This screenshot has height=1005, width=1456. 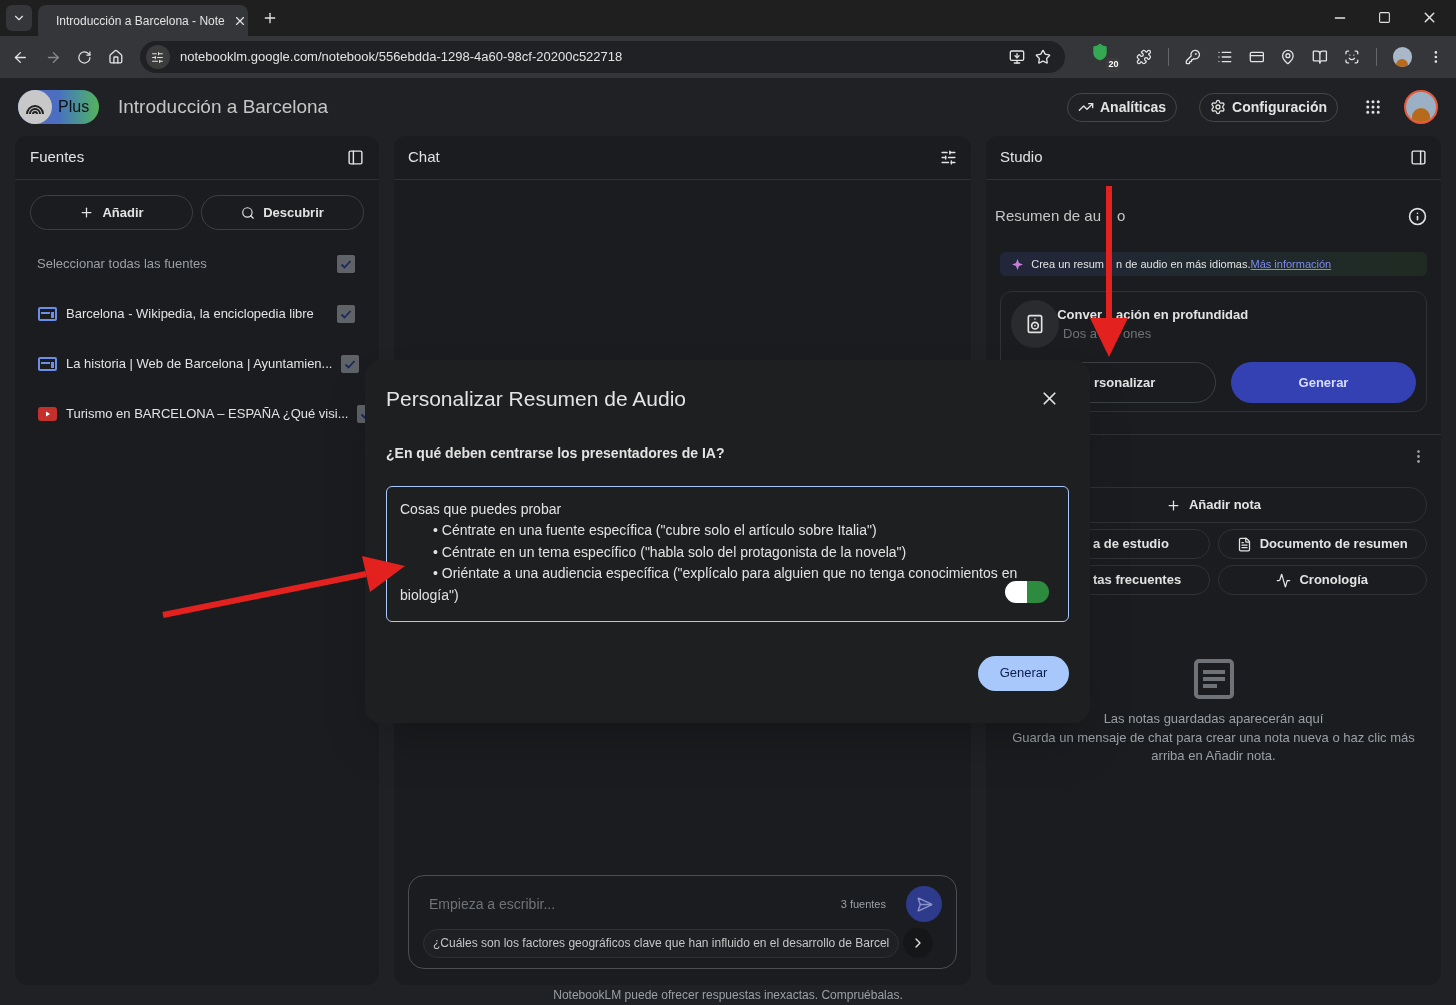 What do you see at coordinates (424, 157) in the screenshot?
I see `panel-title: Chat` at bounding box center [424, 157].